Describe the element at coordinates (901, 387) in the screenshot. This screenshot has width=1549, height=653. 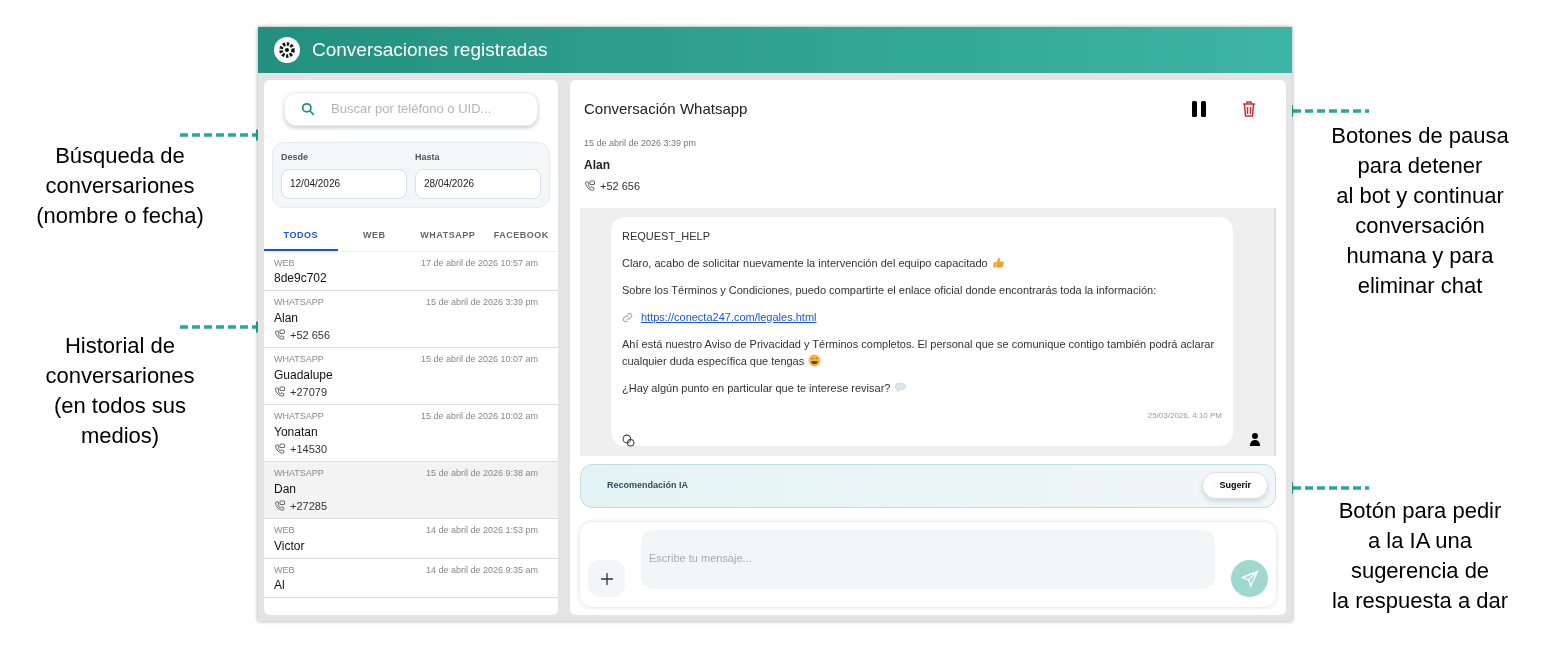
I see `speech-bubble-icon` at that location.